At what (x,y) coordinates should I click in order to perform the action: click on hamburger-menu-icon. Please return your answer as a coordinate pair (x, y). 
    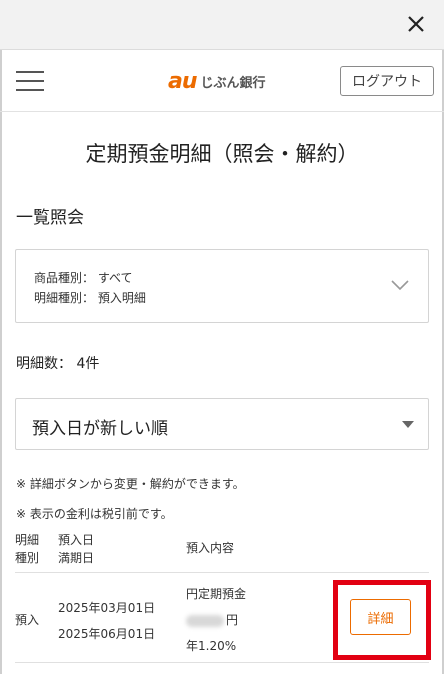
    Looking at the image, I should click on (30, 81).